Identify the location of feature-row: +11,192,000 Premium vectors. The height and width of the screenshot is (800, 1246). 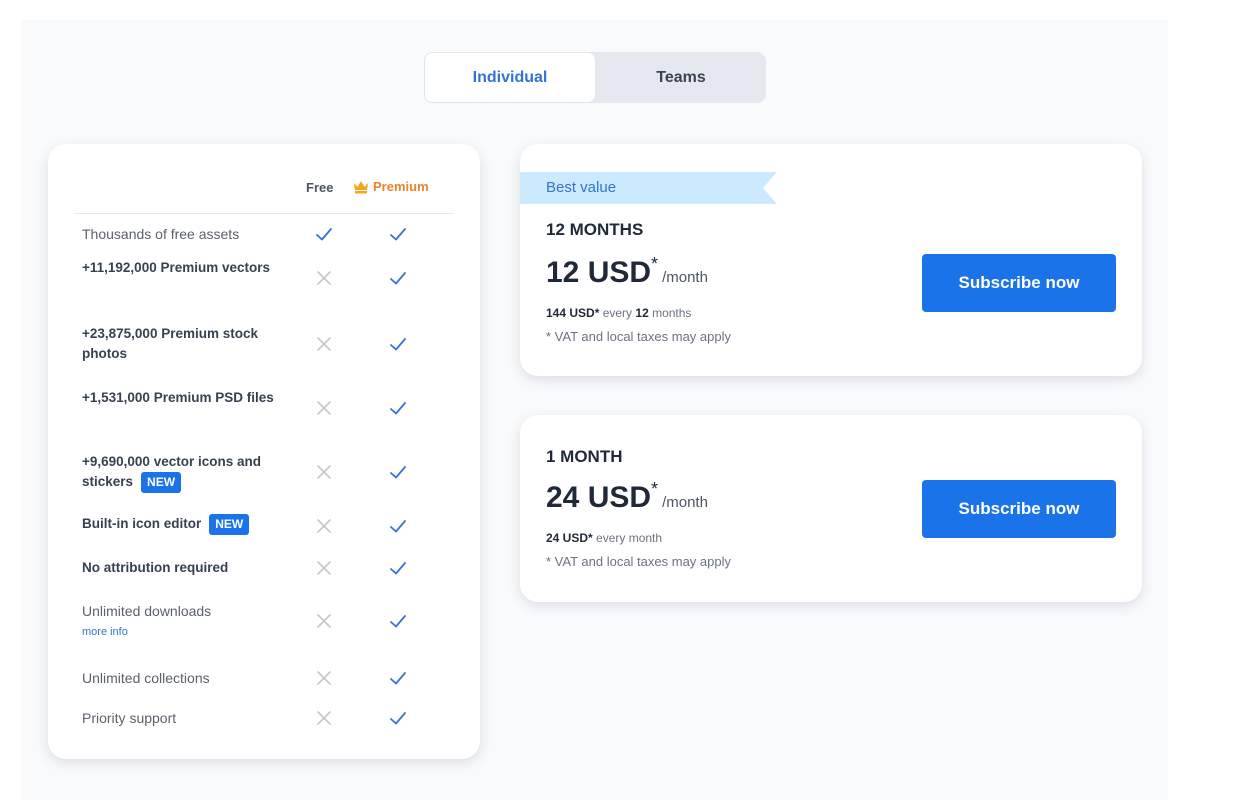
(277, 278).